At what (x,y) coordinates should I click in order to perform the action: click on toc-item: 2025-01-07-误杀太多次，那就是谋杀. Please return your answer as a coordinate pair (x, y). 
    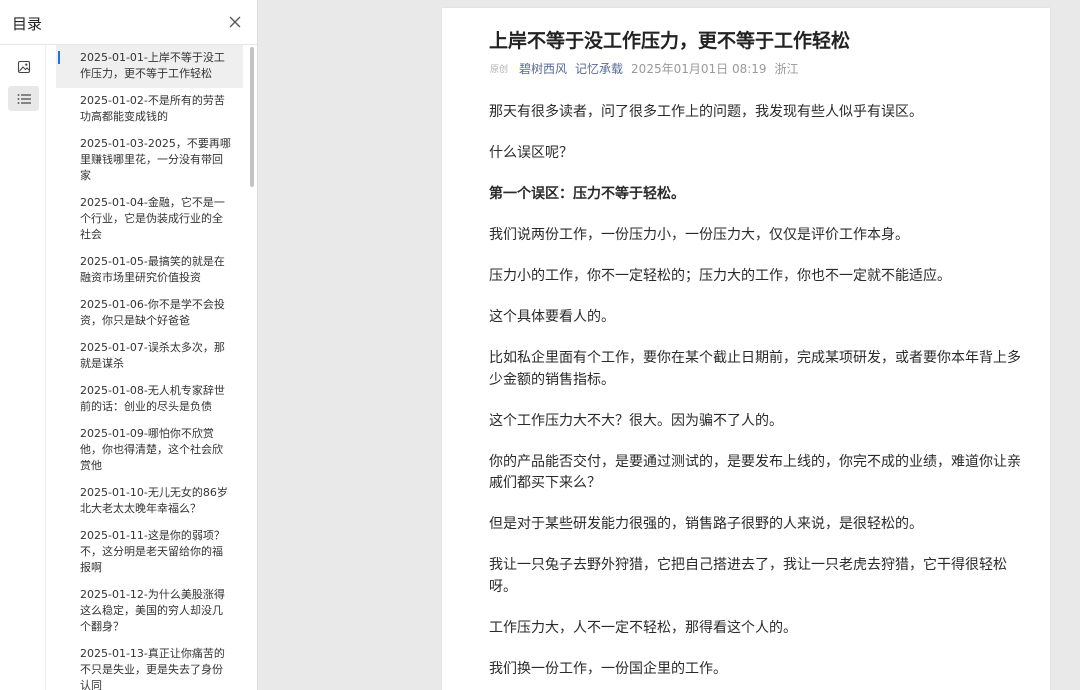
    Looking at the image, I should click on (149, 356).